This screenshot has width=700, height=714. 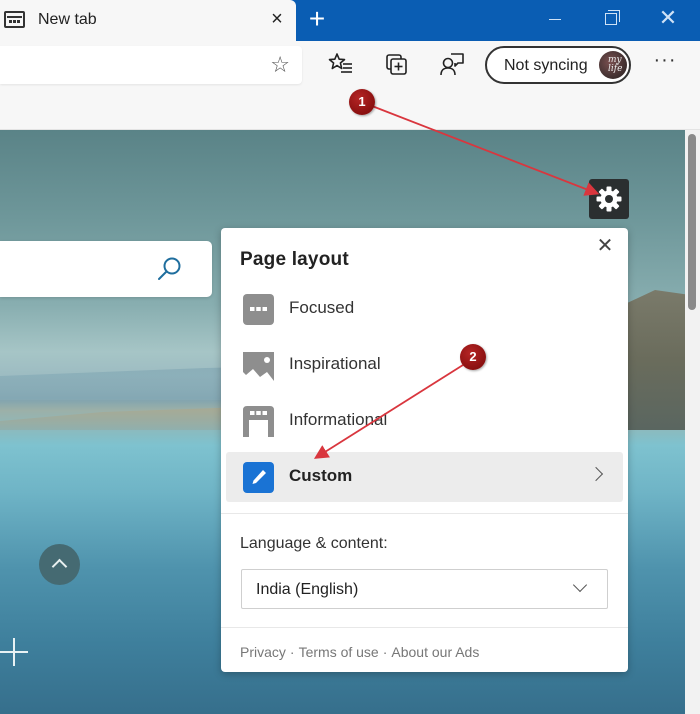 I want to click on page-settings-button, so click(x=609, y=199).